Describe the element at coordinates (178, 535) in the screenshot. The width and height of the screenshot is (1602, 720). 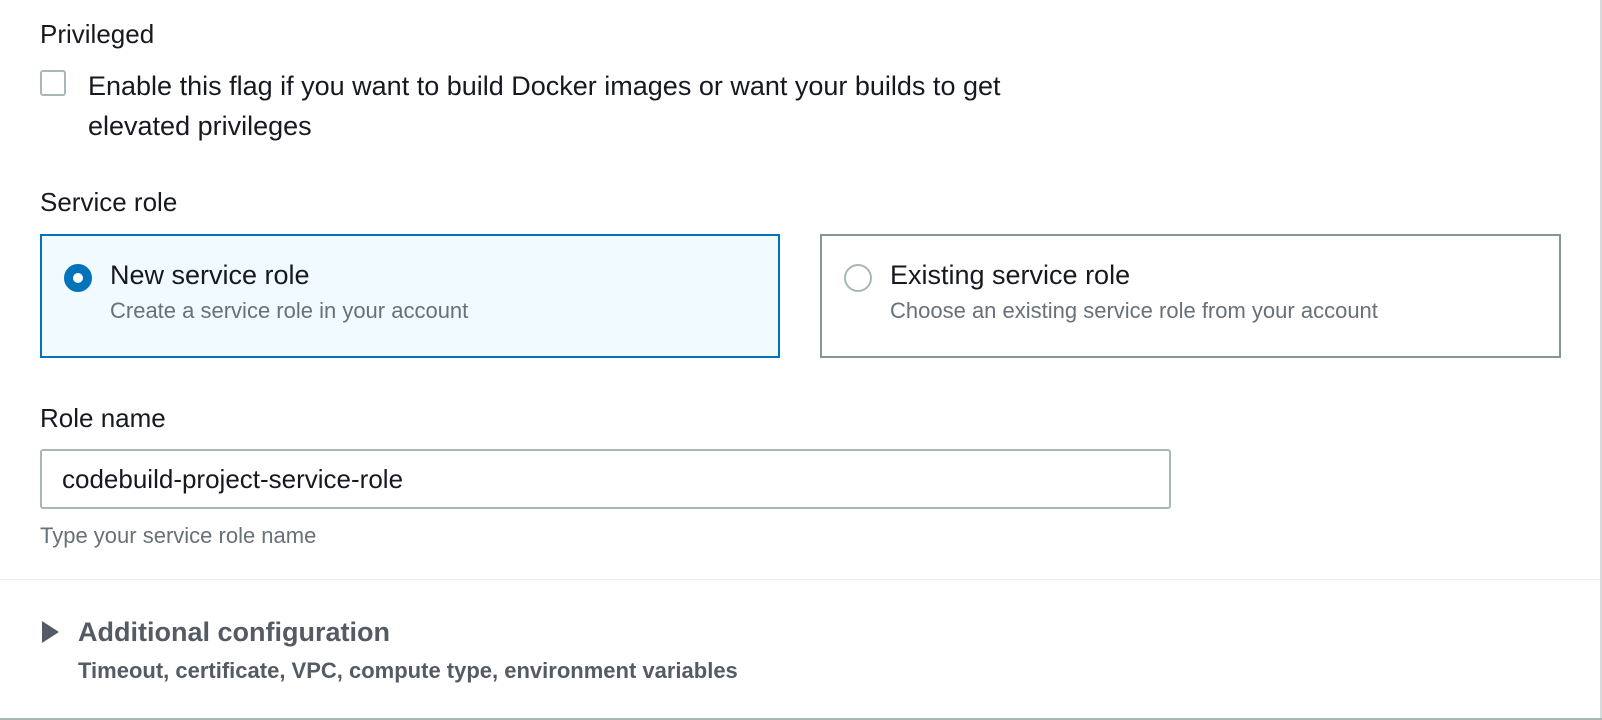
I see `role-name-hint: Type your service role name` at that location.